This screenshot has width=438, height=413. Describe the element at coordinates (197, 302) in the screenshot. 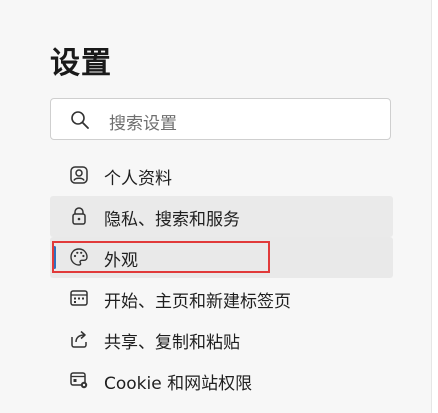

I see `nav-item-label: 开始、主页和新建标签页` at that location.